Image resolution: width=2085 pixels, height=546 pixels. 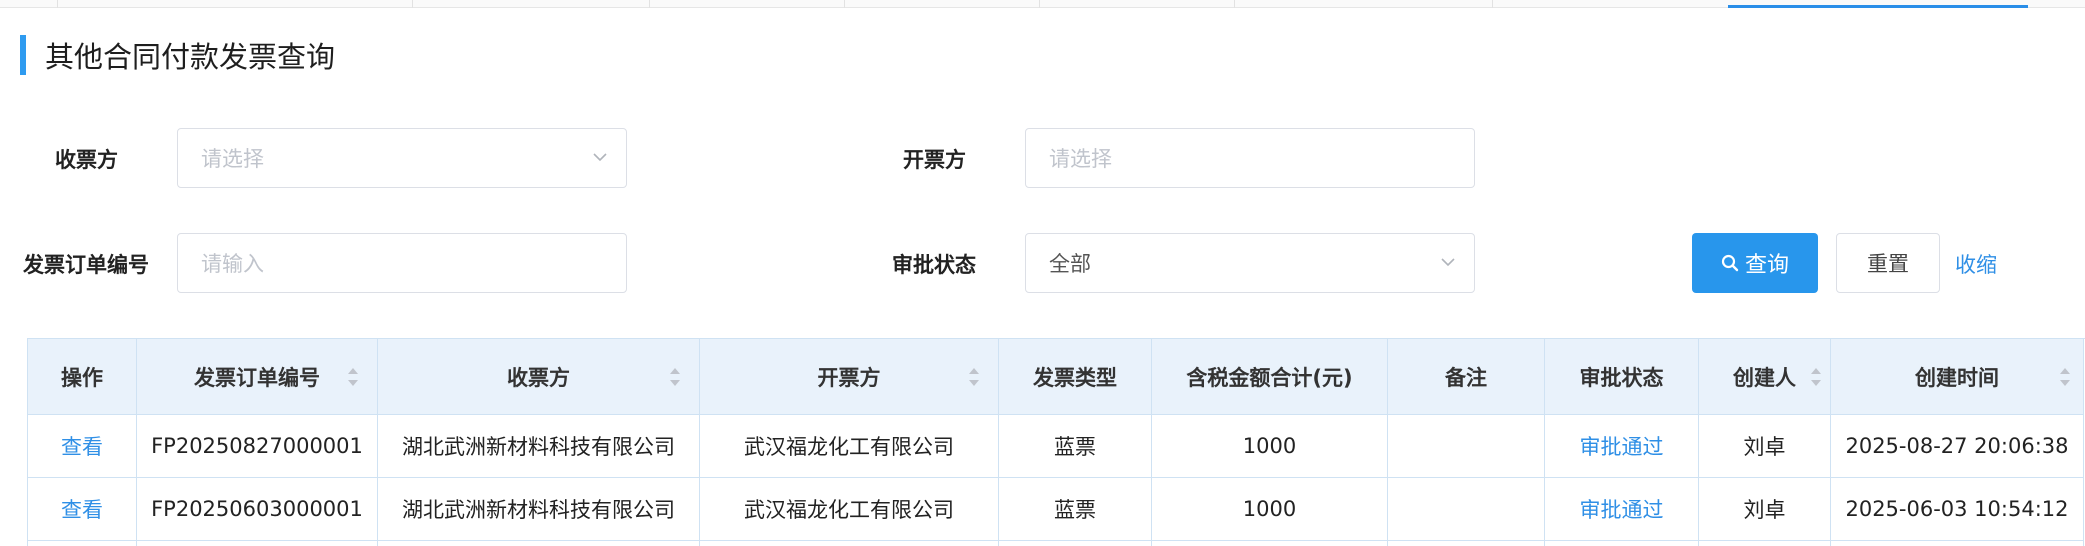 What do you see at coordinates (1466, 377) in the screenshot?
I see `column-header-remark: 备注` at bounding box center [1466, 377].